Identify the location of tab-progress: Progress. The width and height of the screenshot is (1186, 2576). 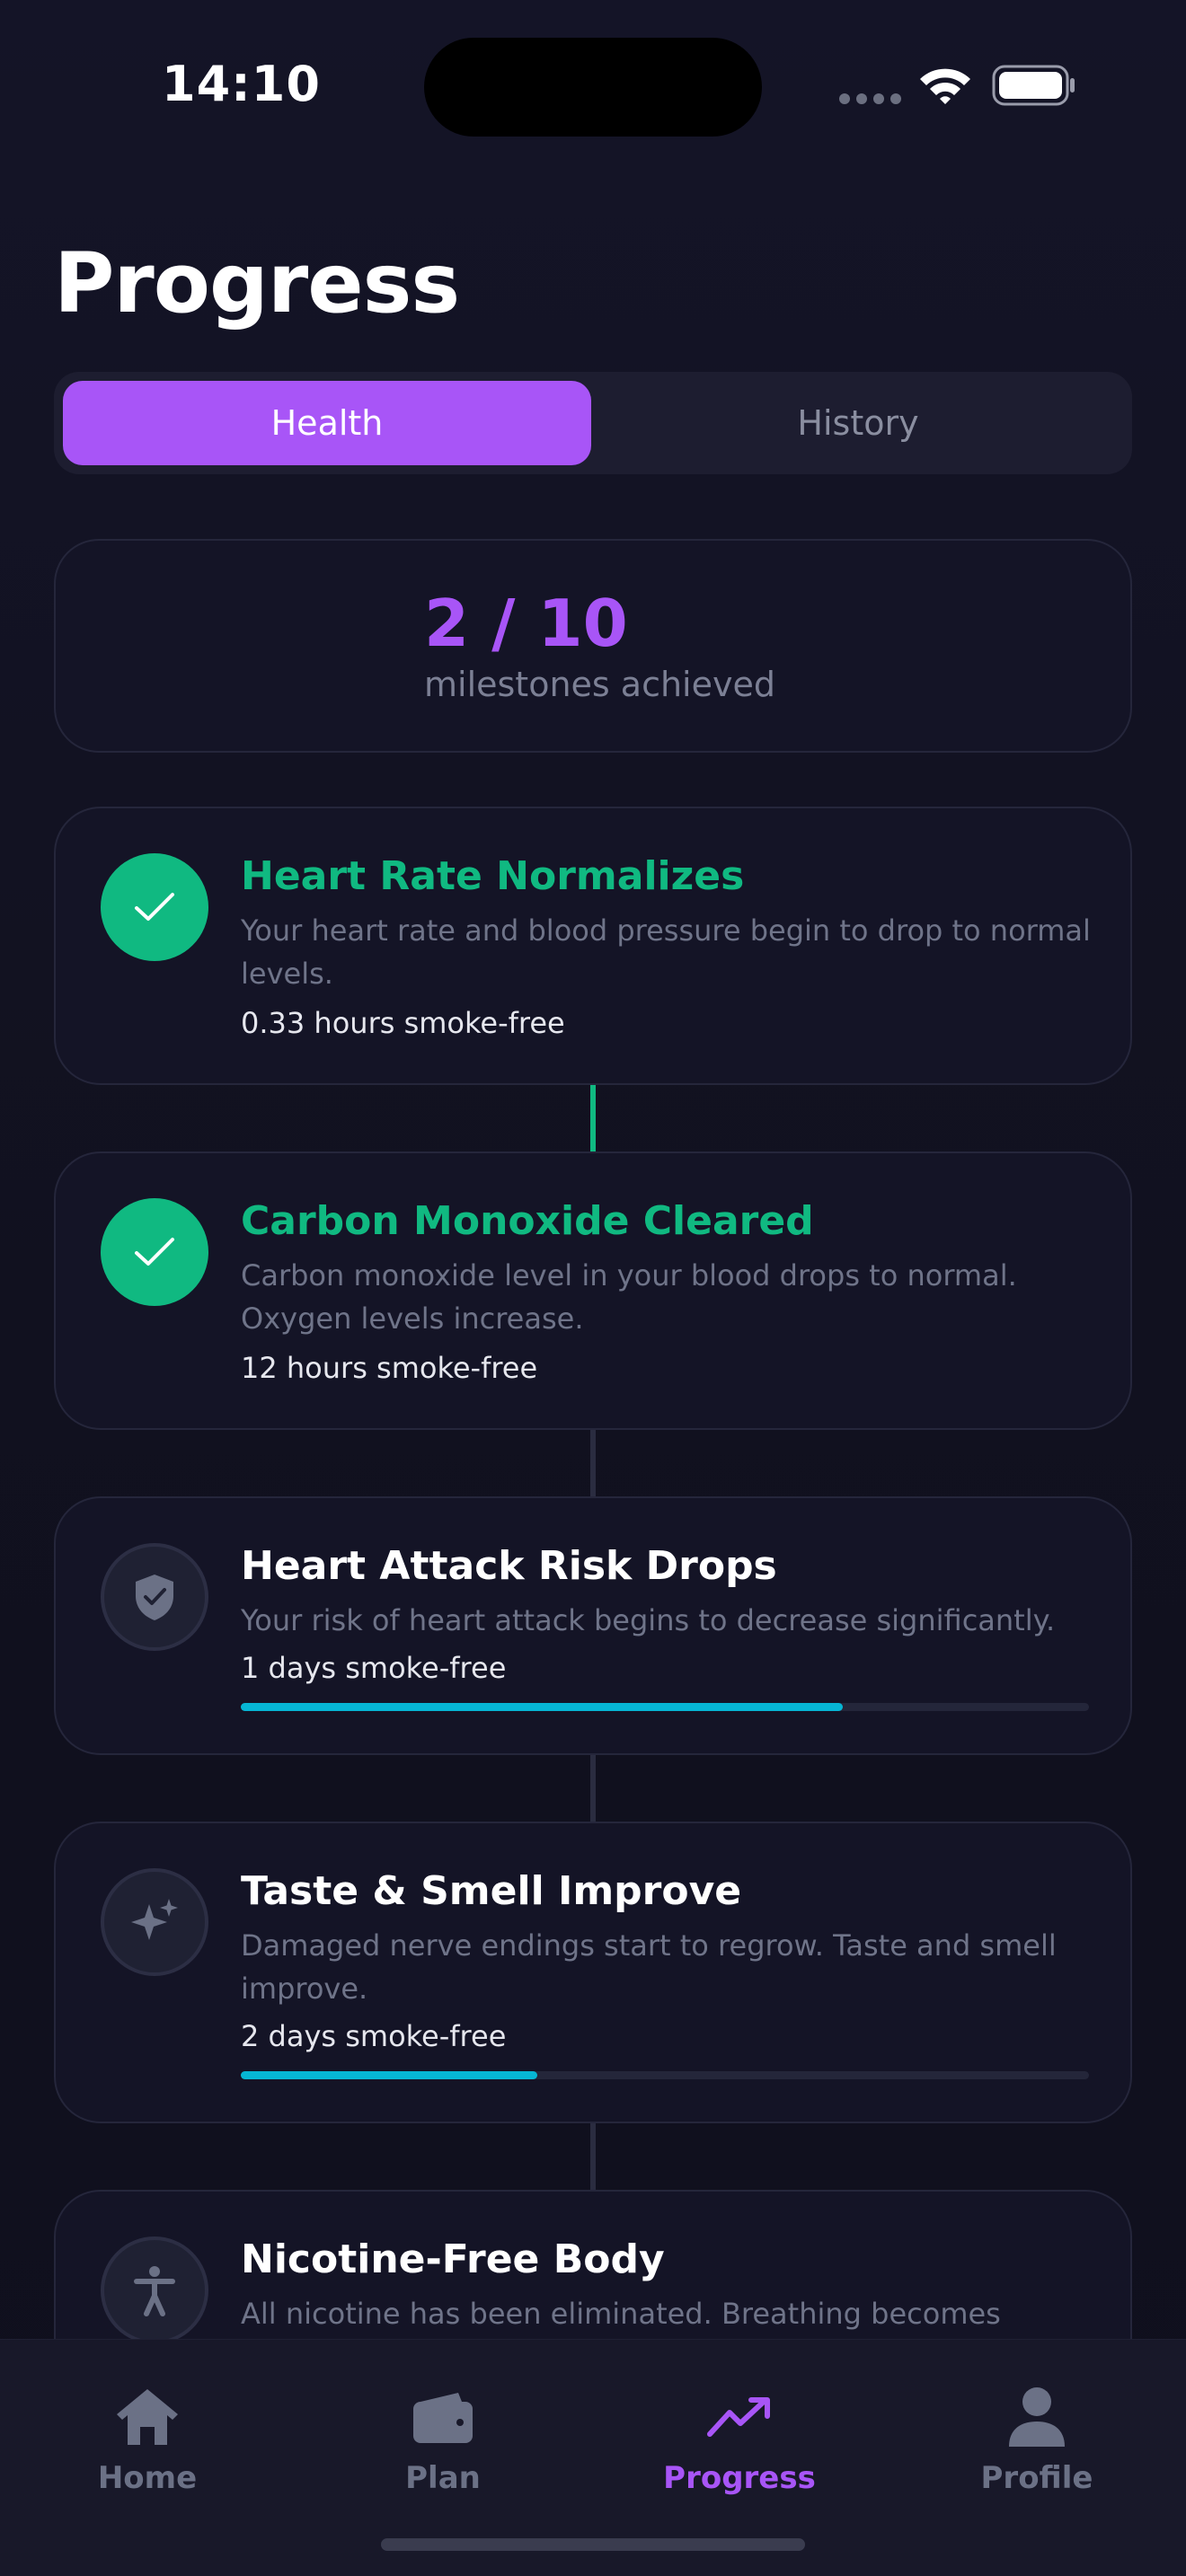
(739, 2438).